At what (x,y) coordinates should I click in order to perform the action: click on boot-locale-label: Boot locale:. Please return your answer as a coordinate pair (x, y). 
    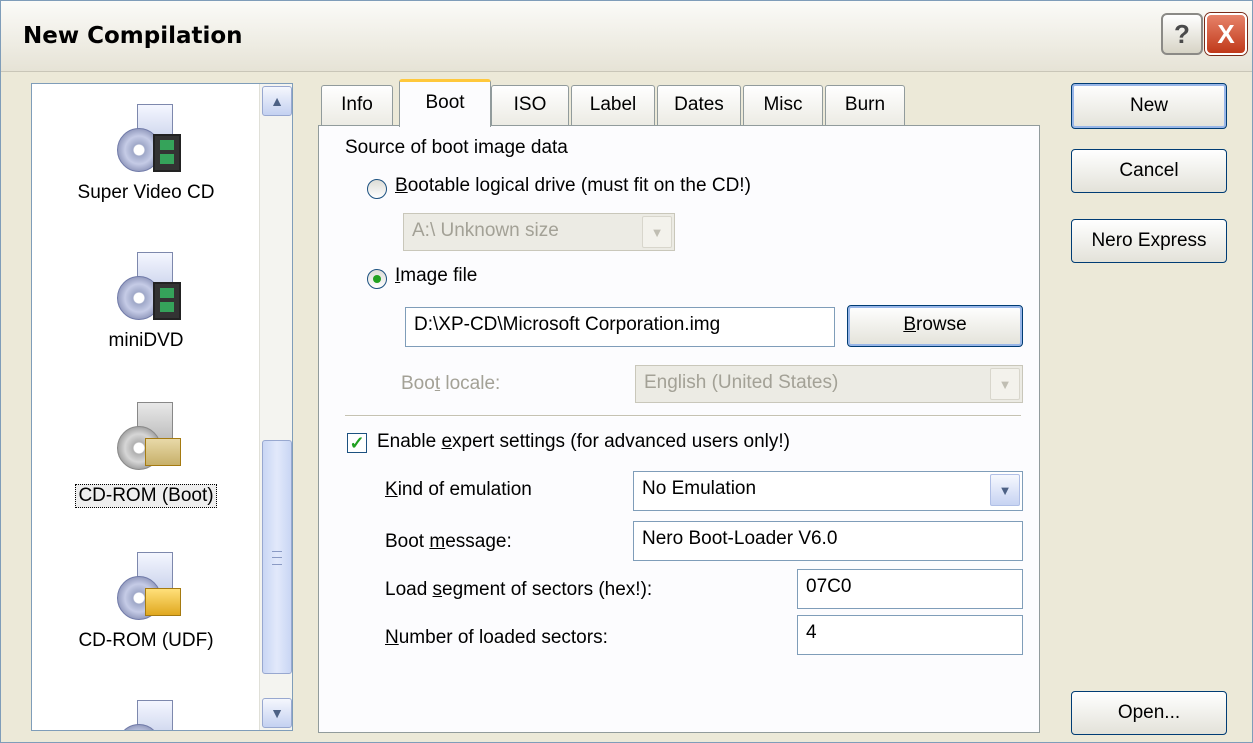
    Looking at the image, I should click on (451, 383).